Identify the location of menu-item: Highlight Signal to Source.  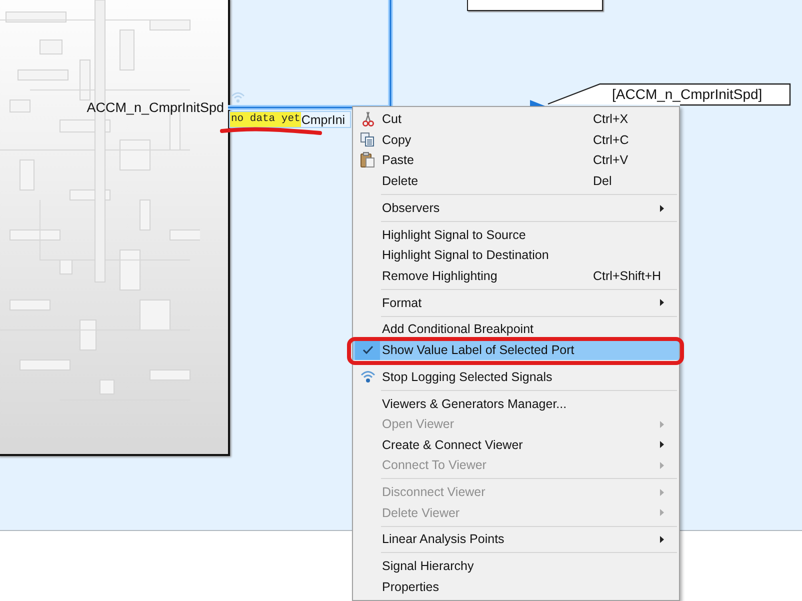
(516, 234).